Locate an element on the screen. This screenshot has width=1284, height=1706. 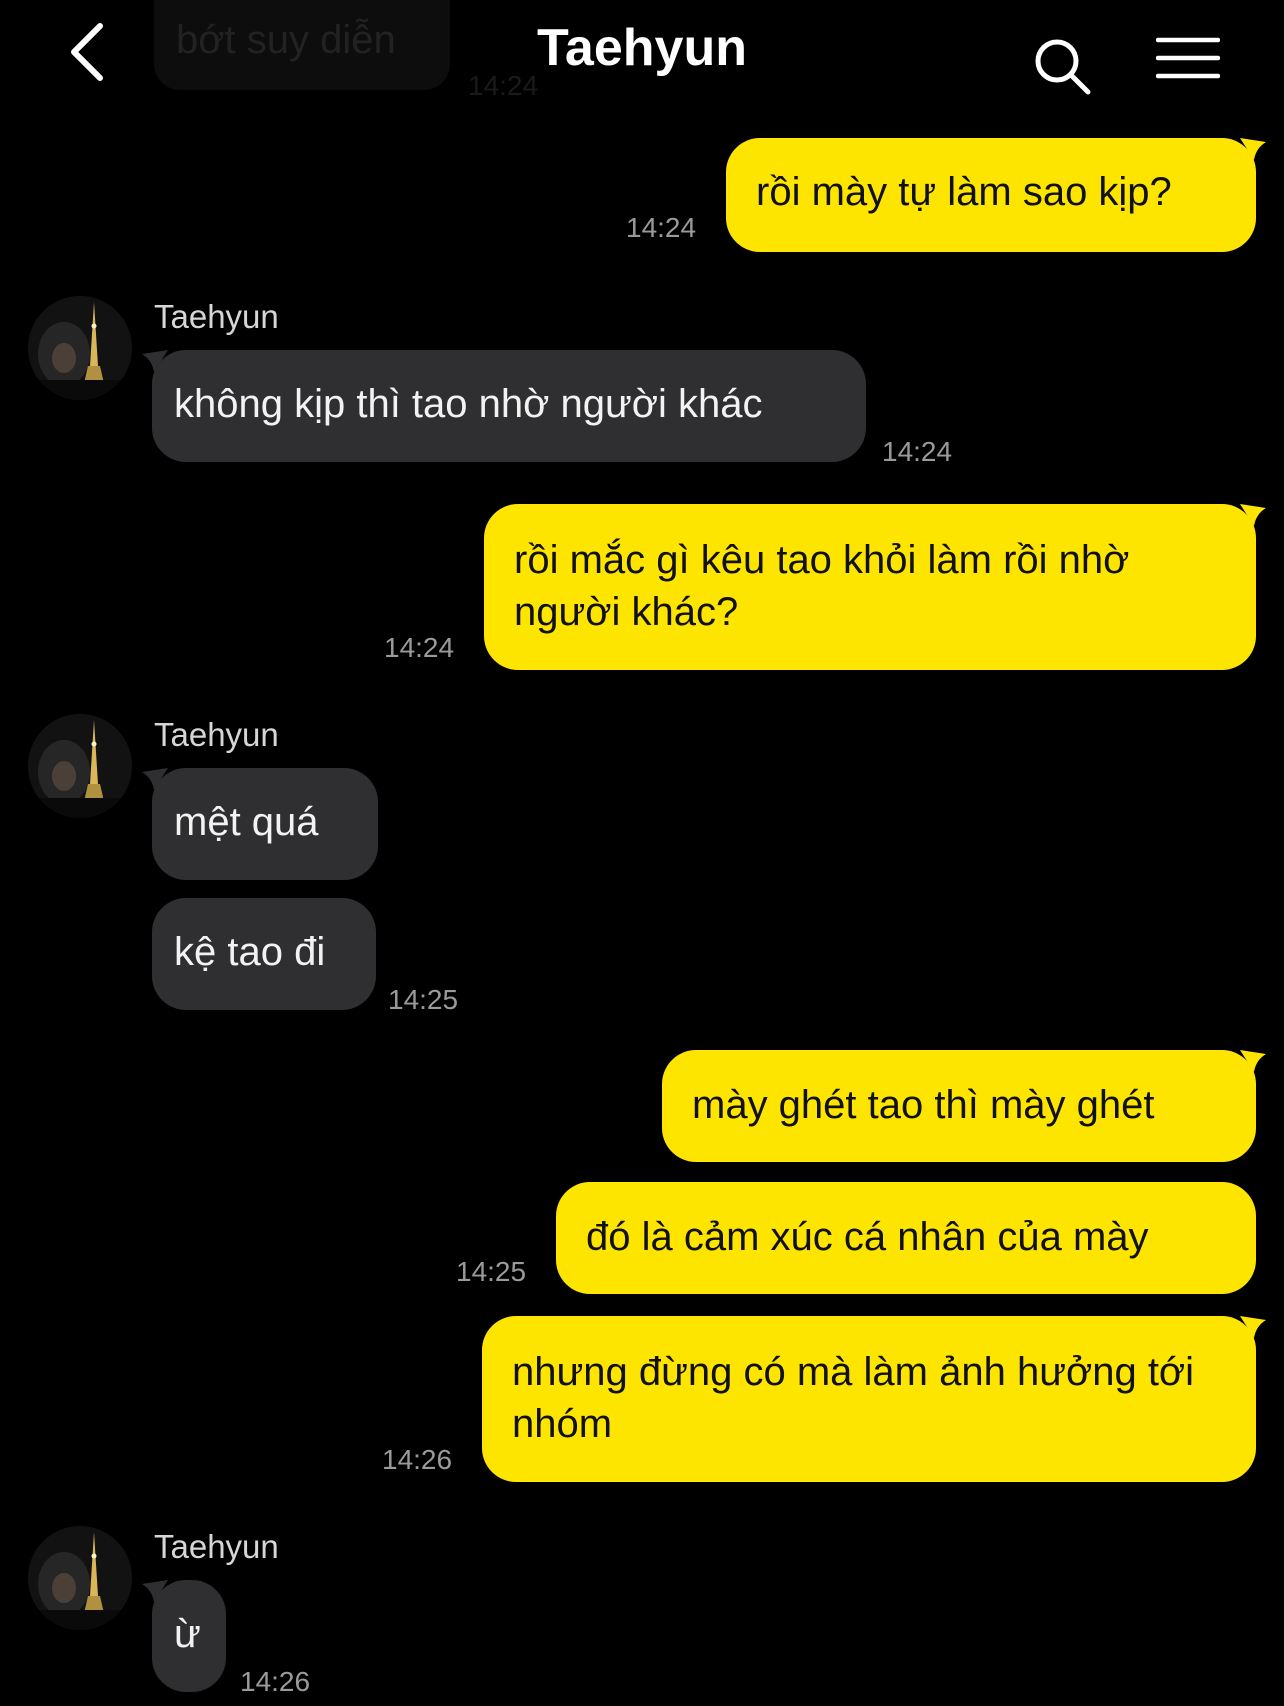
my-message-bubble: rồi mày tự làm sao kịp? is located at coordinates (991, 195).